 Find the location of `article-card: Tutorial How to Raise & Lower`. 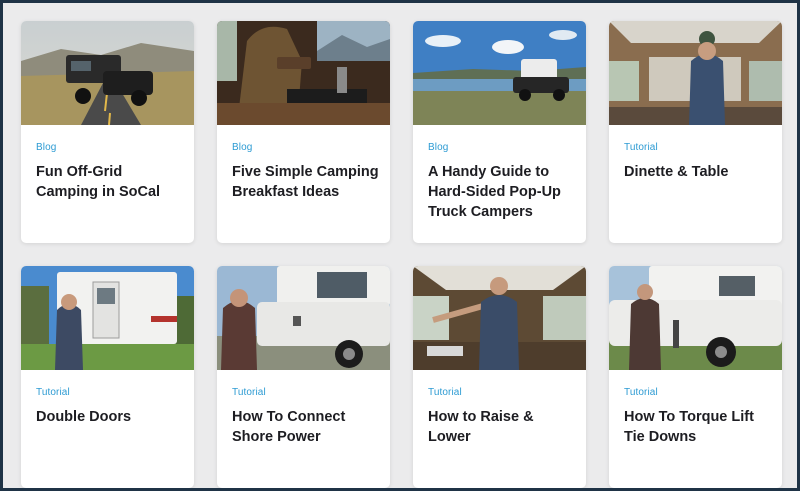

article-card: Tutorial How to Raise & Lower is located at coordinates (499, 377).